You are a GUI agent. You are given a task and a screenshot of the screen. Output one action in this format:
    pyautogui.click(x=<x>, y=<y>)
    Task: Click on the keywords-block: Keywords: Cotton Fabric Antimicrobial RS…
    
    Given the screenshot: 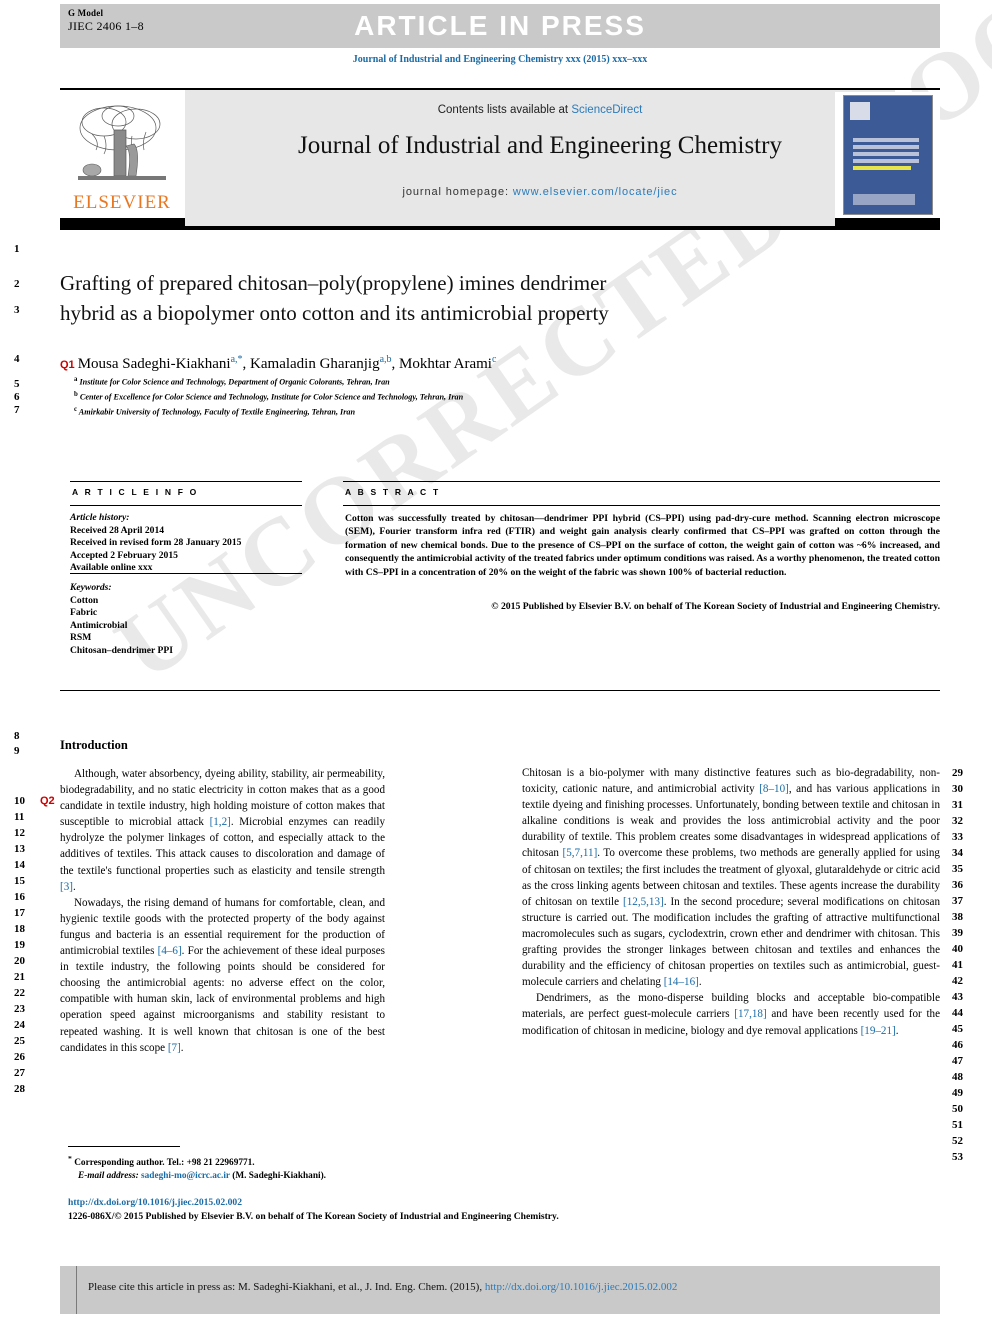 What is the action you would take?
    pyautogui.click(x=192, y=620)
    